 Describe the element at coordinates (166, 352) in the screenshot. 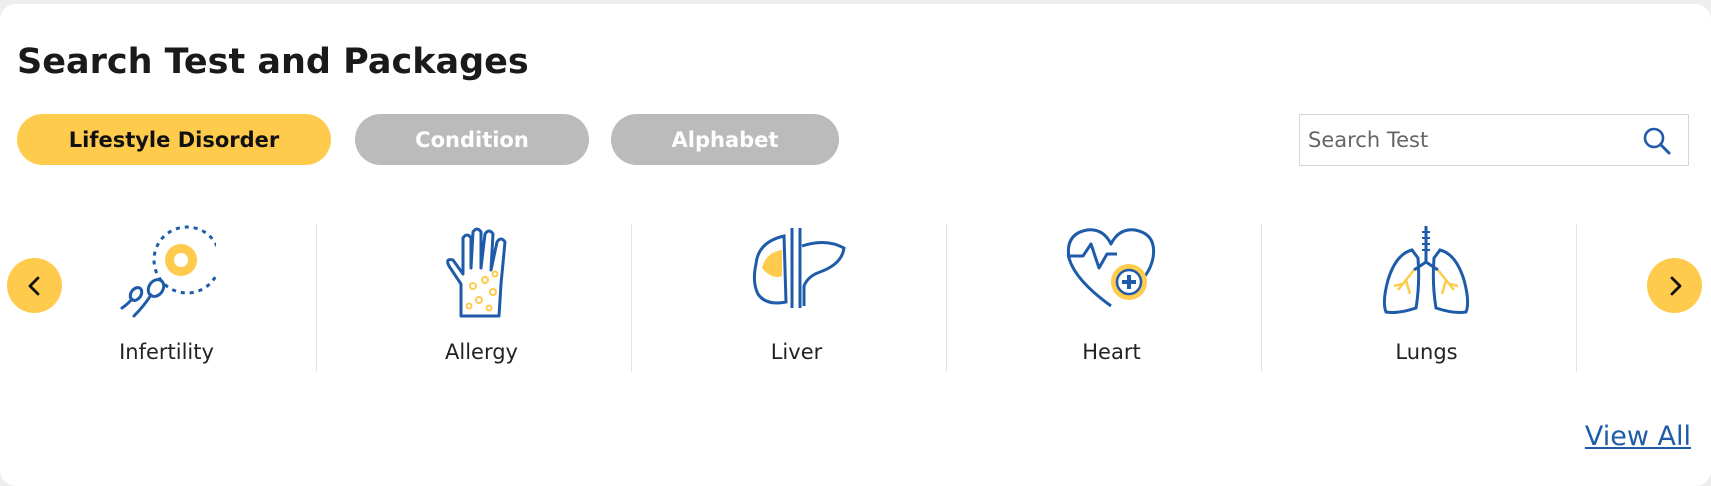

I see `category-label: Infertility` at that location.